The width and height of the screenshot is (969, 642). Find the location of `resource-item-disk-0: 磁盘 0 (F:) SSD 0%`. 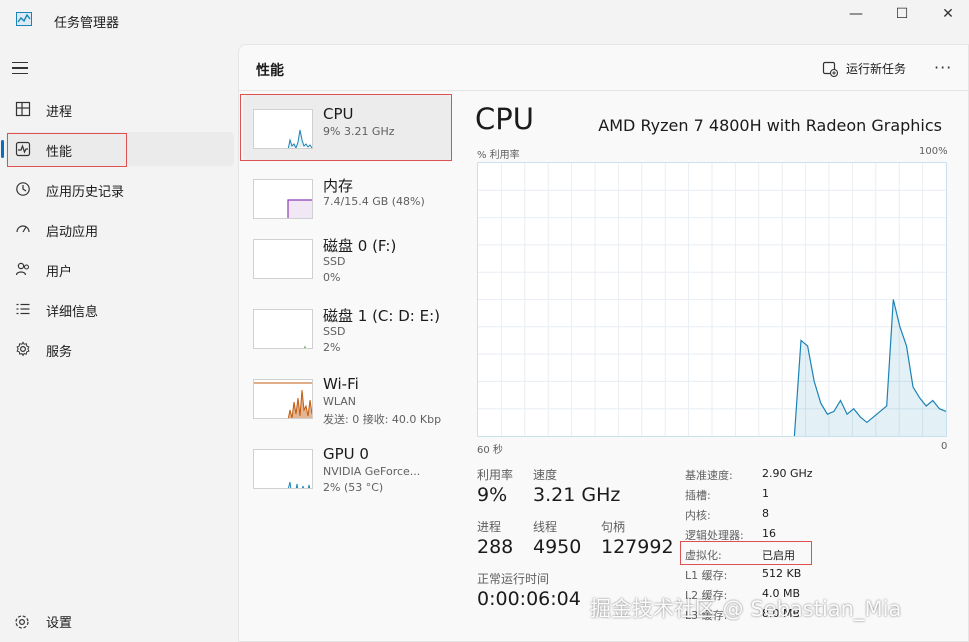

resource-item-disk-0: 磁盘 0 (F:) SSD 0% is located at coordinates (347, 258).